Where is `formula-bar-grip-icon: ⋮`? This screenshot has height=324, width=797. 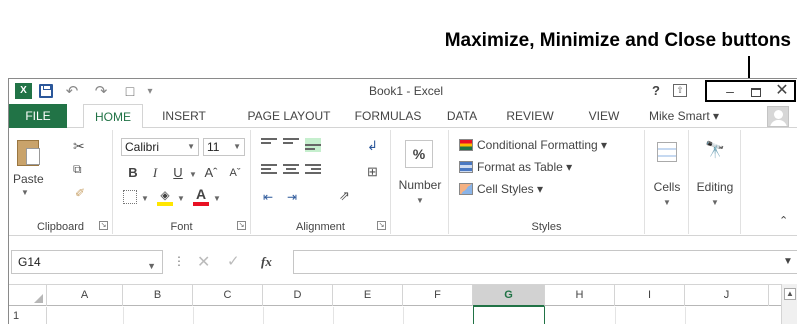
formula-bar-grip-icon: ⋮ is located at coordinates (179, 261).